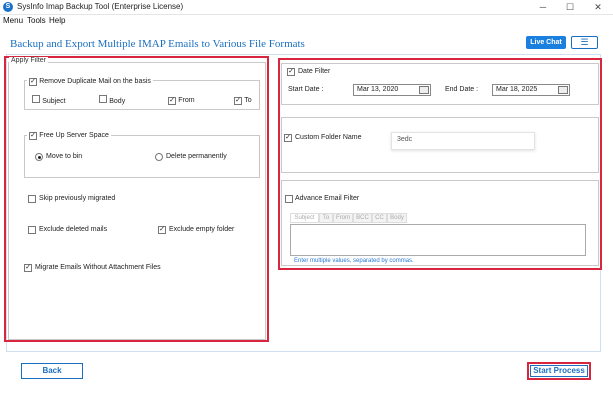 This screenshot has height=398, width=613. Describe the element at coordinates (32, 199) in the screenshot. I see `skip-migrated-checkbox` at that location.